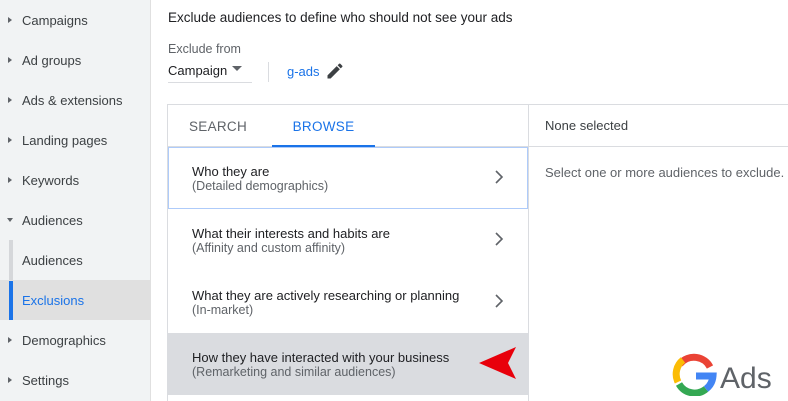 This screenshot has height=401, width=788. Describe the element at coordinates (528, 253) in the screenshot. I see `column-divider` at that location.